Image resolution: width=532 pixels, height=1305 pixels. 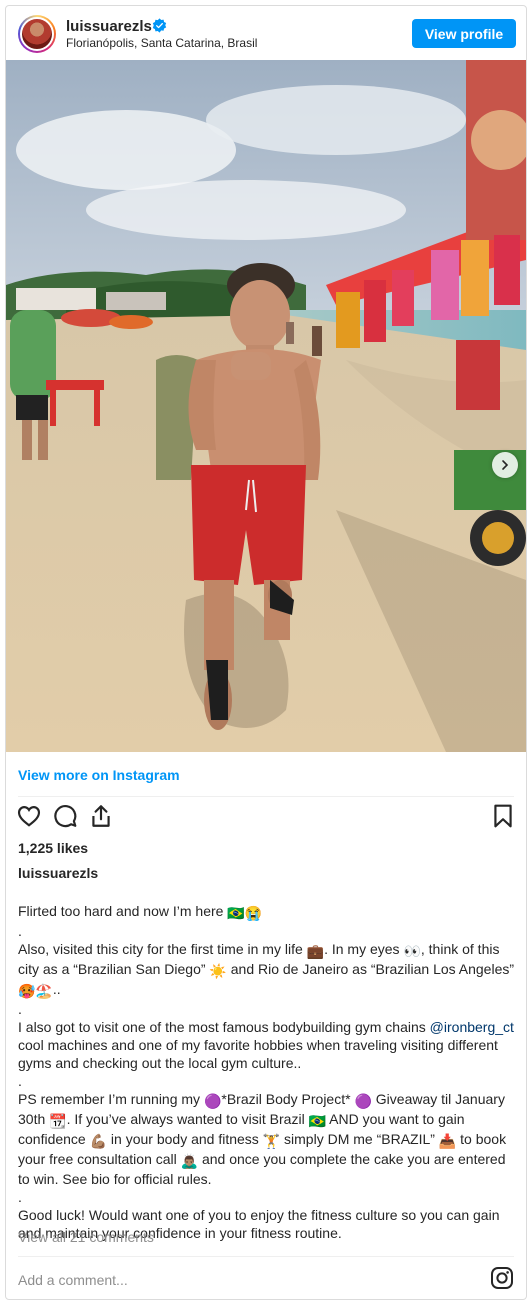 I want to click on action-bar, so click(x=266, y=819).